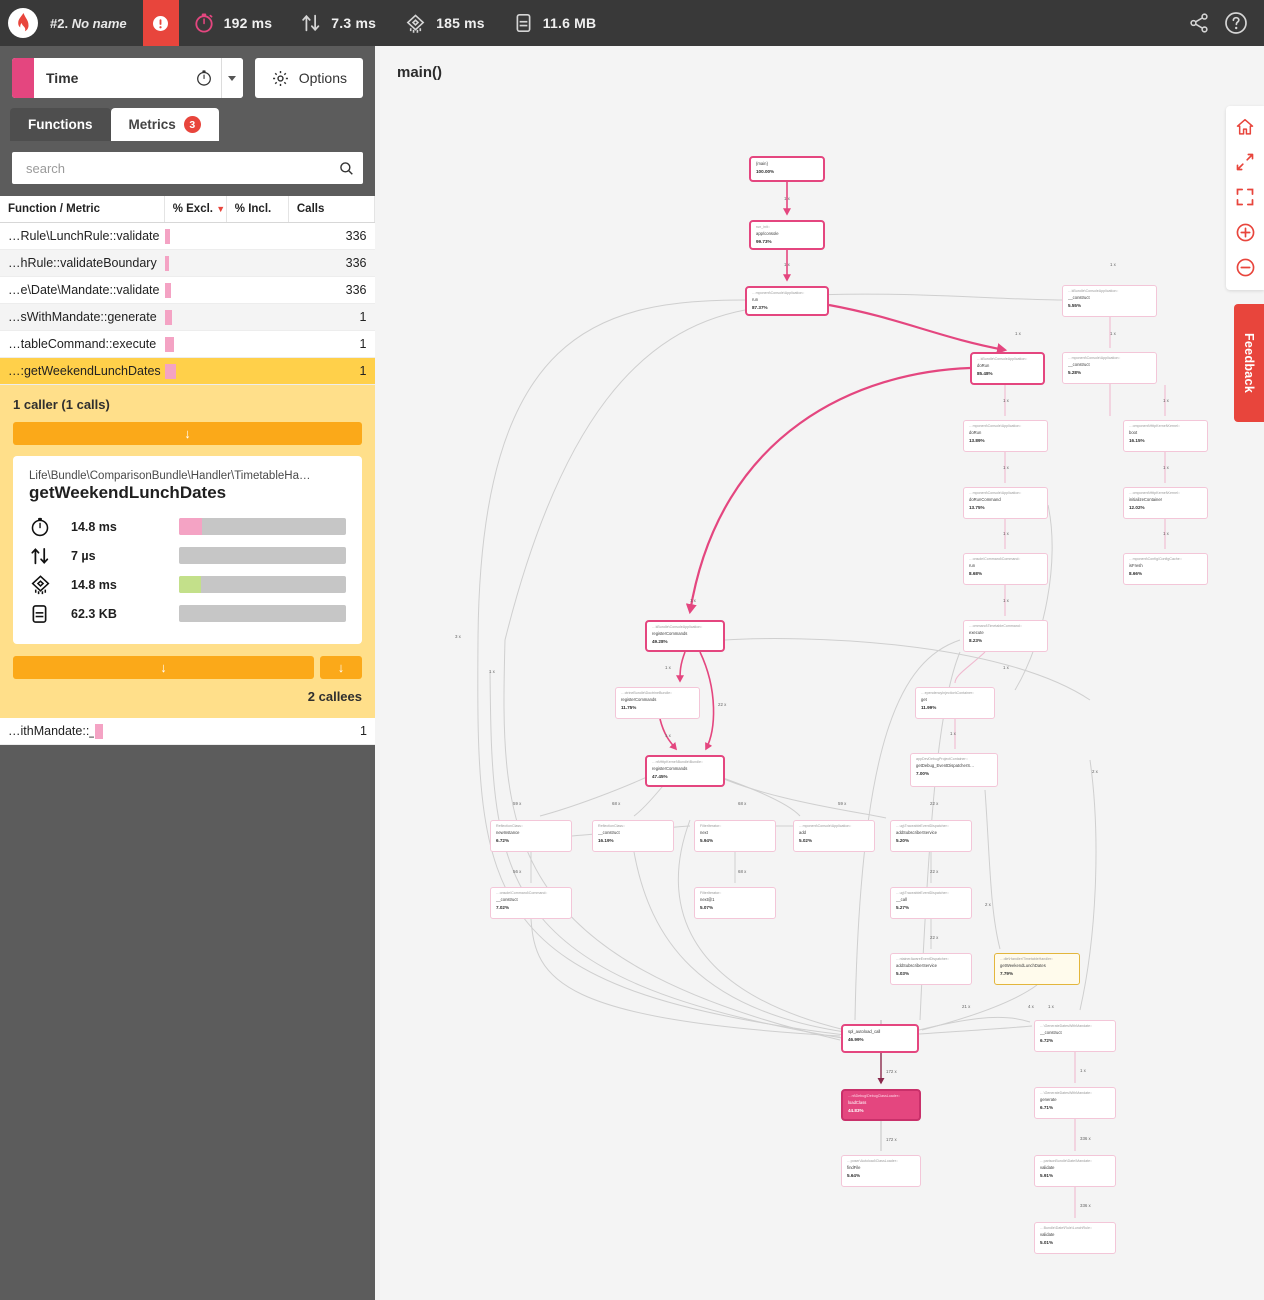 This screenshot has width=1264, height=1300. I want to click on share-icon, so click(1199, 23).